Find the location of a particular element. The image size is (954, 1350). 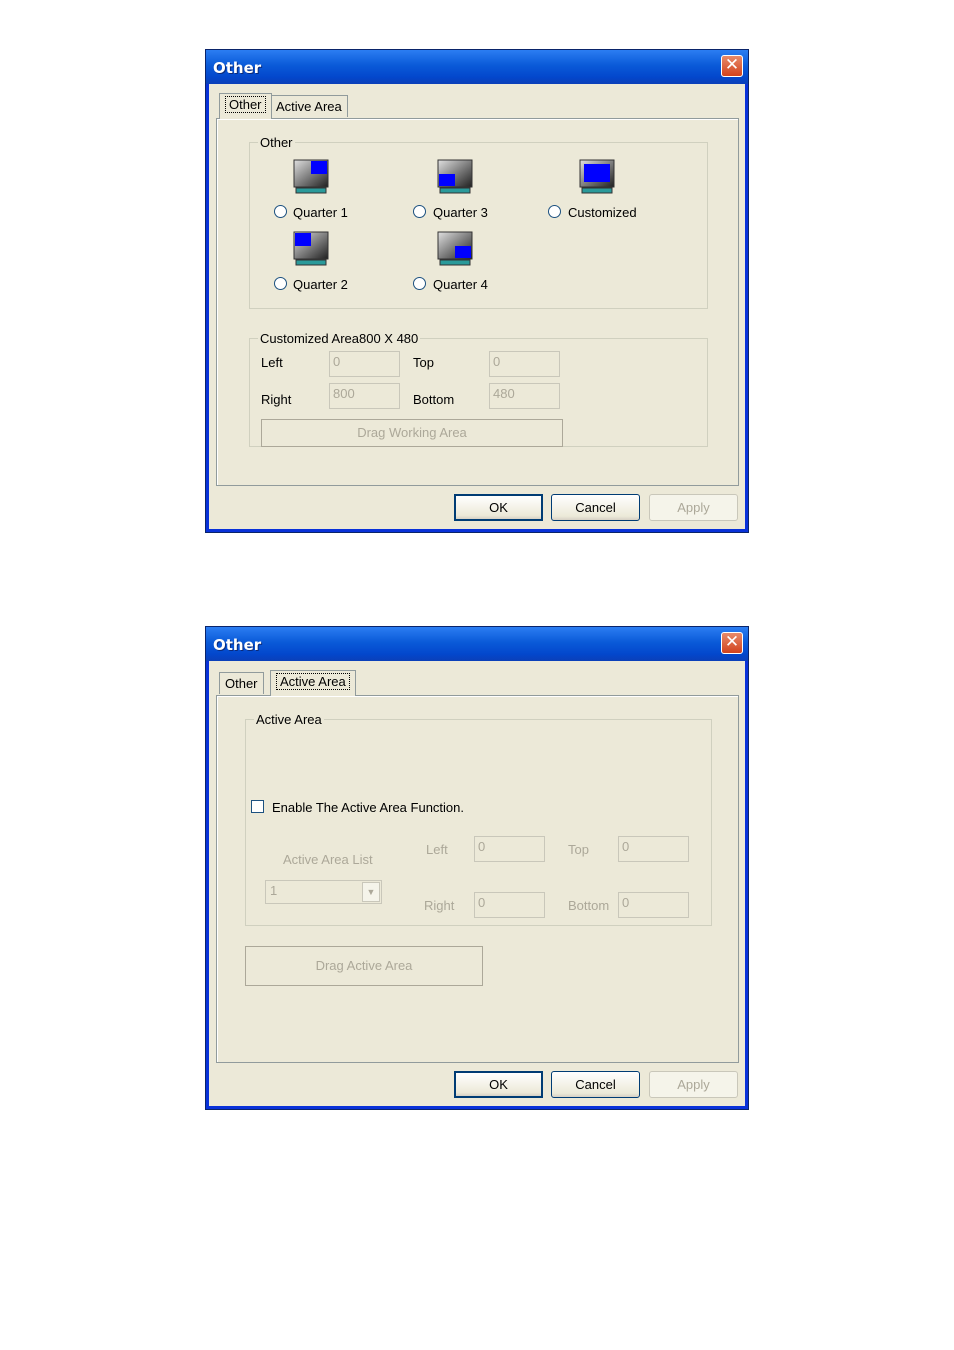

enable-active-area-checkbox is located at coordinates (257, 806).